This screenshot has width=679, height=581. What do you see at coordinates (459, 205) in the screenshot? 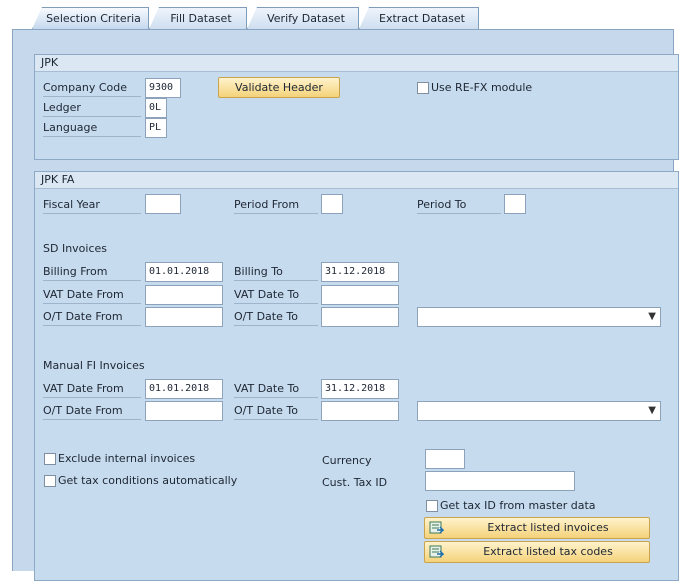
I see `period-to-label: Period To` at bounding box center [459, 205].